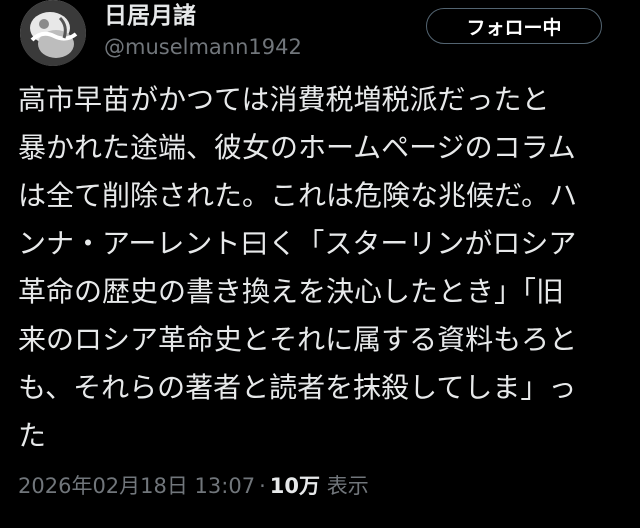 The image size is (640, 528). Describe the element at coordinates (298, 195) in the screenshot. I see `tweet-text-line: は全て削除された。これは危険な兆候だ。ハ` at that location.